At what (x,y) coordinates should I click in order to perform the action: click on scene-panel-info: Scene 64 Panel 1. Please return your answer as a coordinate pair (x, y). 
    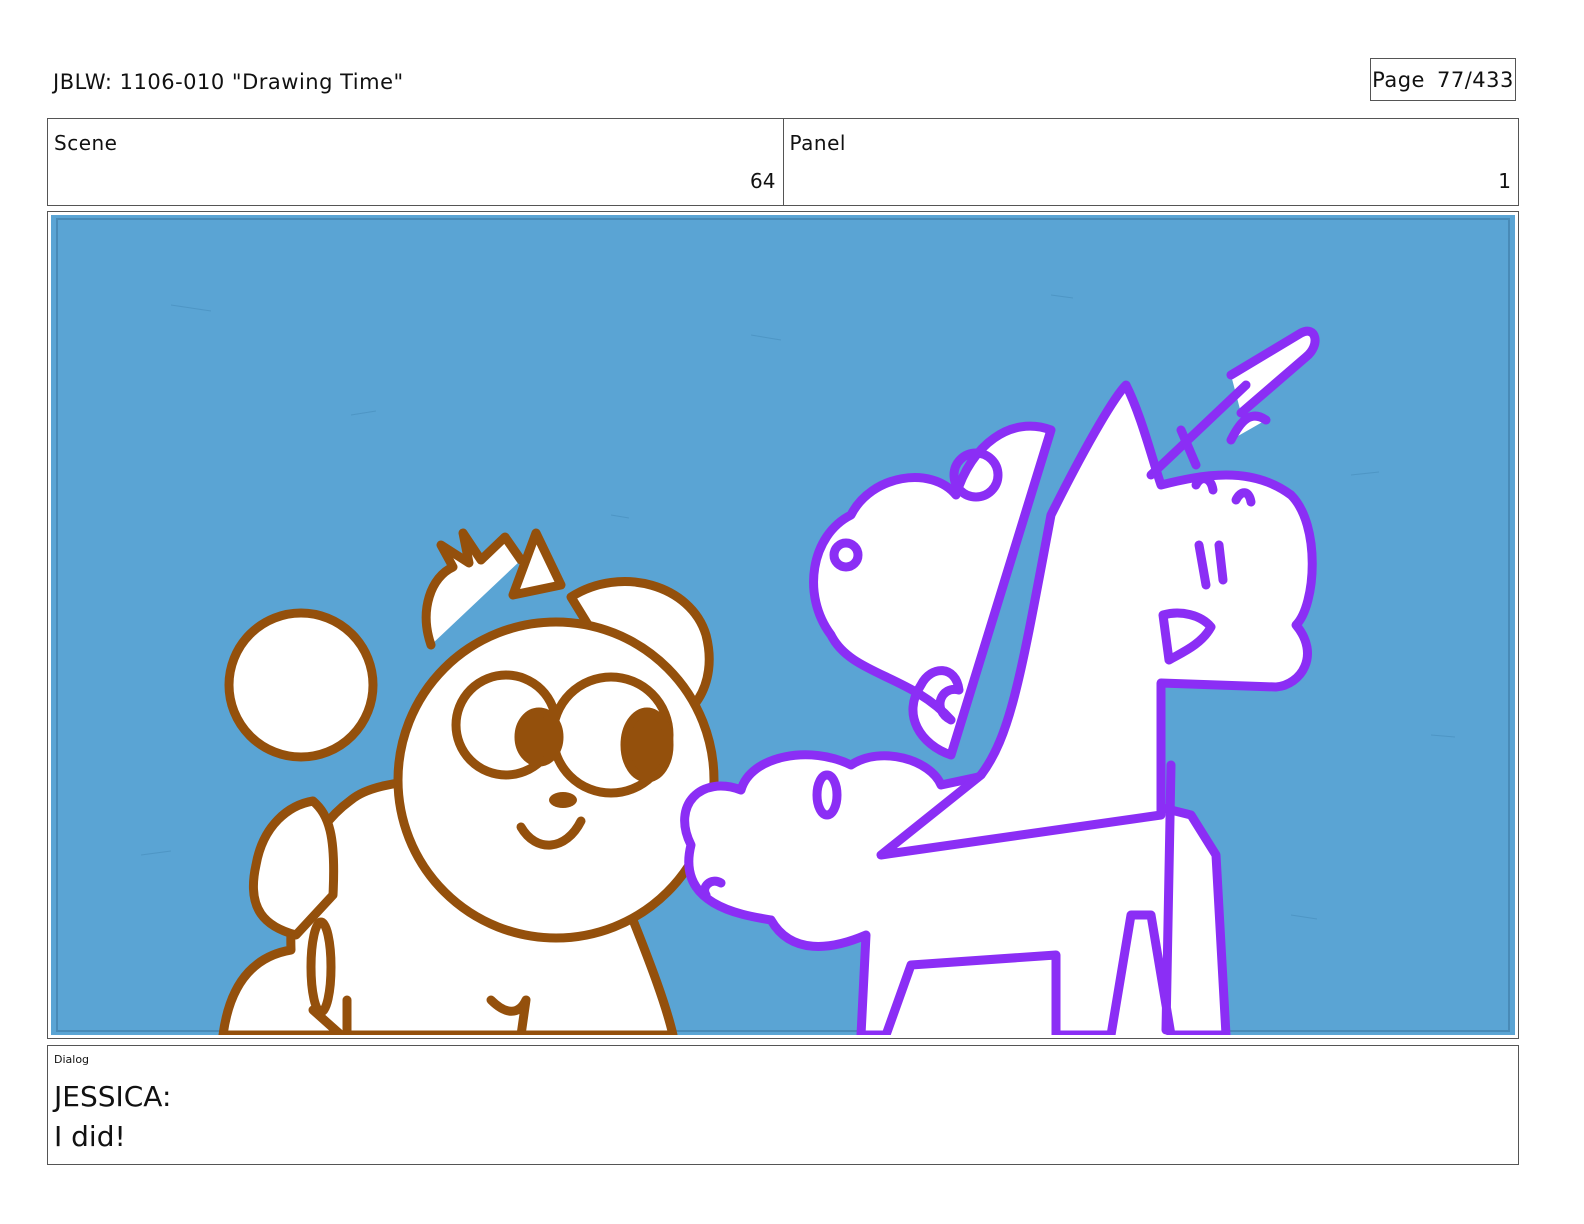
    Looking at the image, I should click on (783, 162).